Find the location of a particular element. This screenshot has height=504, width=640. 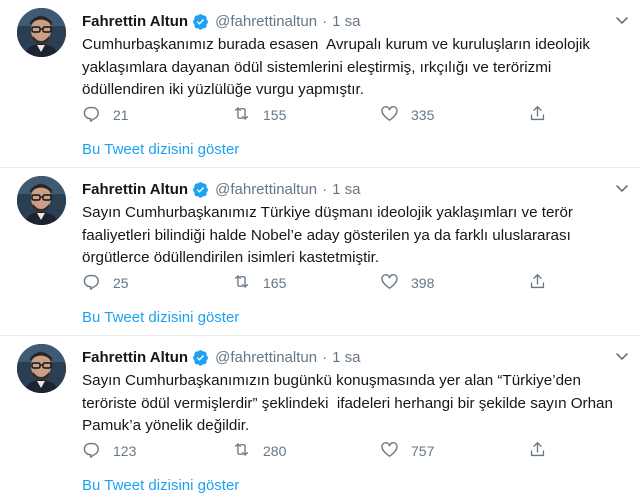

like-button: 398 is located at coordinates (454, 283).